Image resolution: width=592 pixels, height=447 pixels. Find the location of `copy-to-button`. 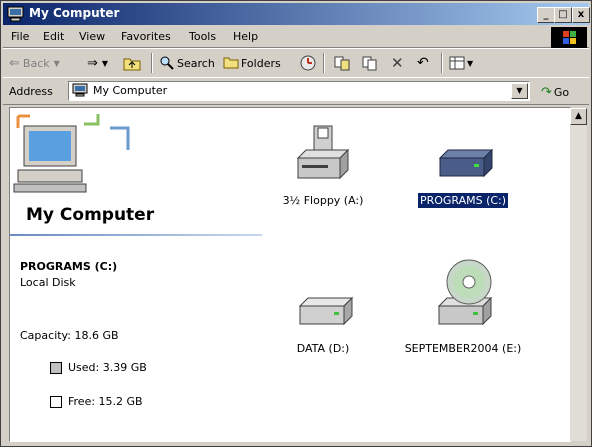

copy-to-button is located at coordinates (370, 63).